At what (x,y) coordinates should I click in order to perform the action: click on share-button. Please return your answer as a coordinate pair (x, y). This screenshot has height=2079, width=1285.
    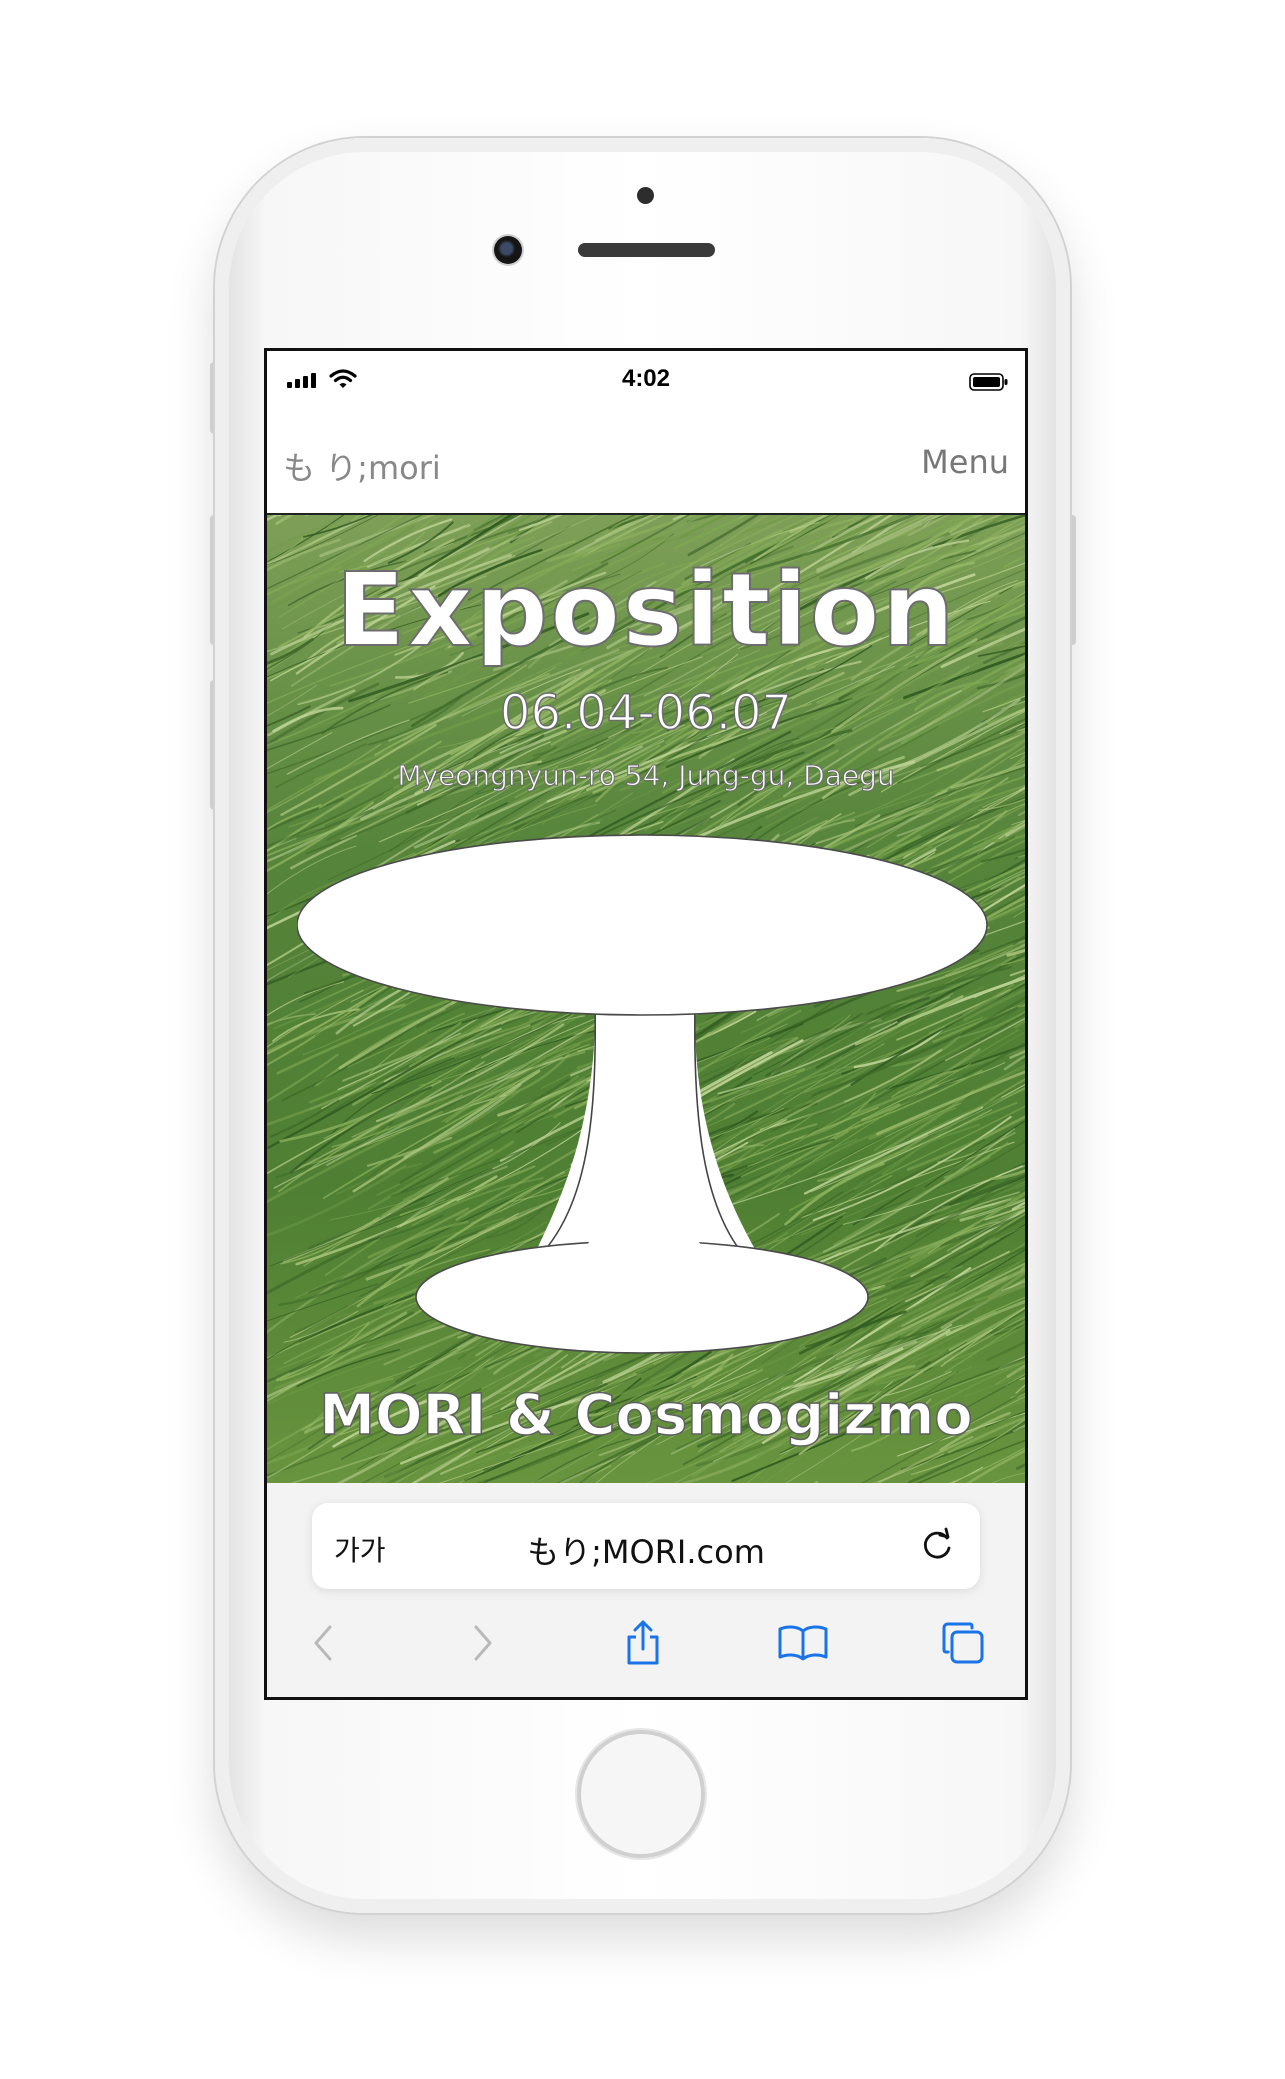
    Looking at the image, I should click on (643, 1643).